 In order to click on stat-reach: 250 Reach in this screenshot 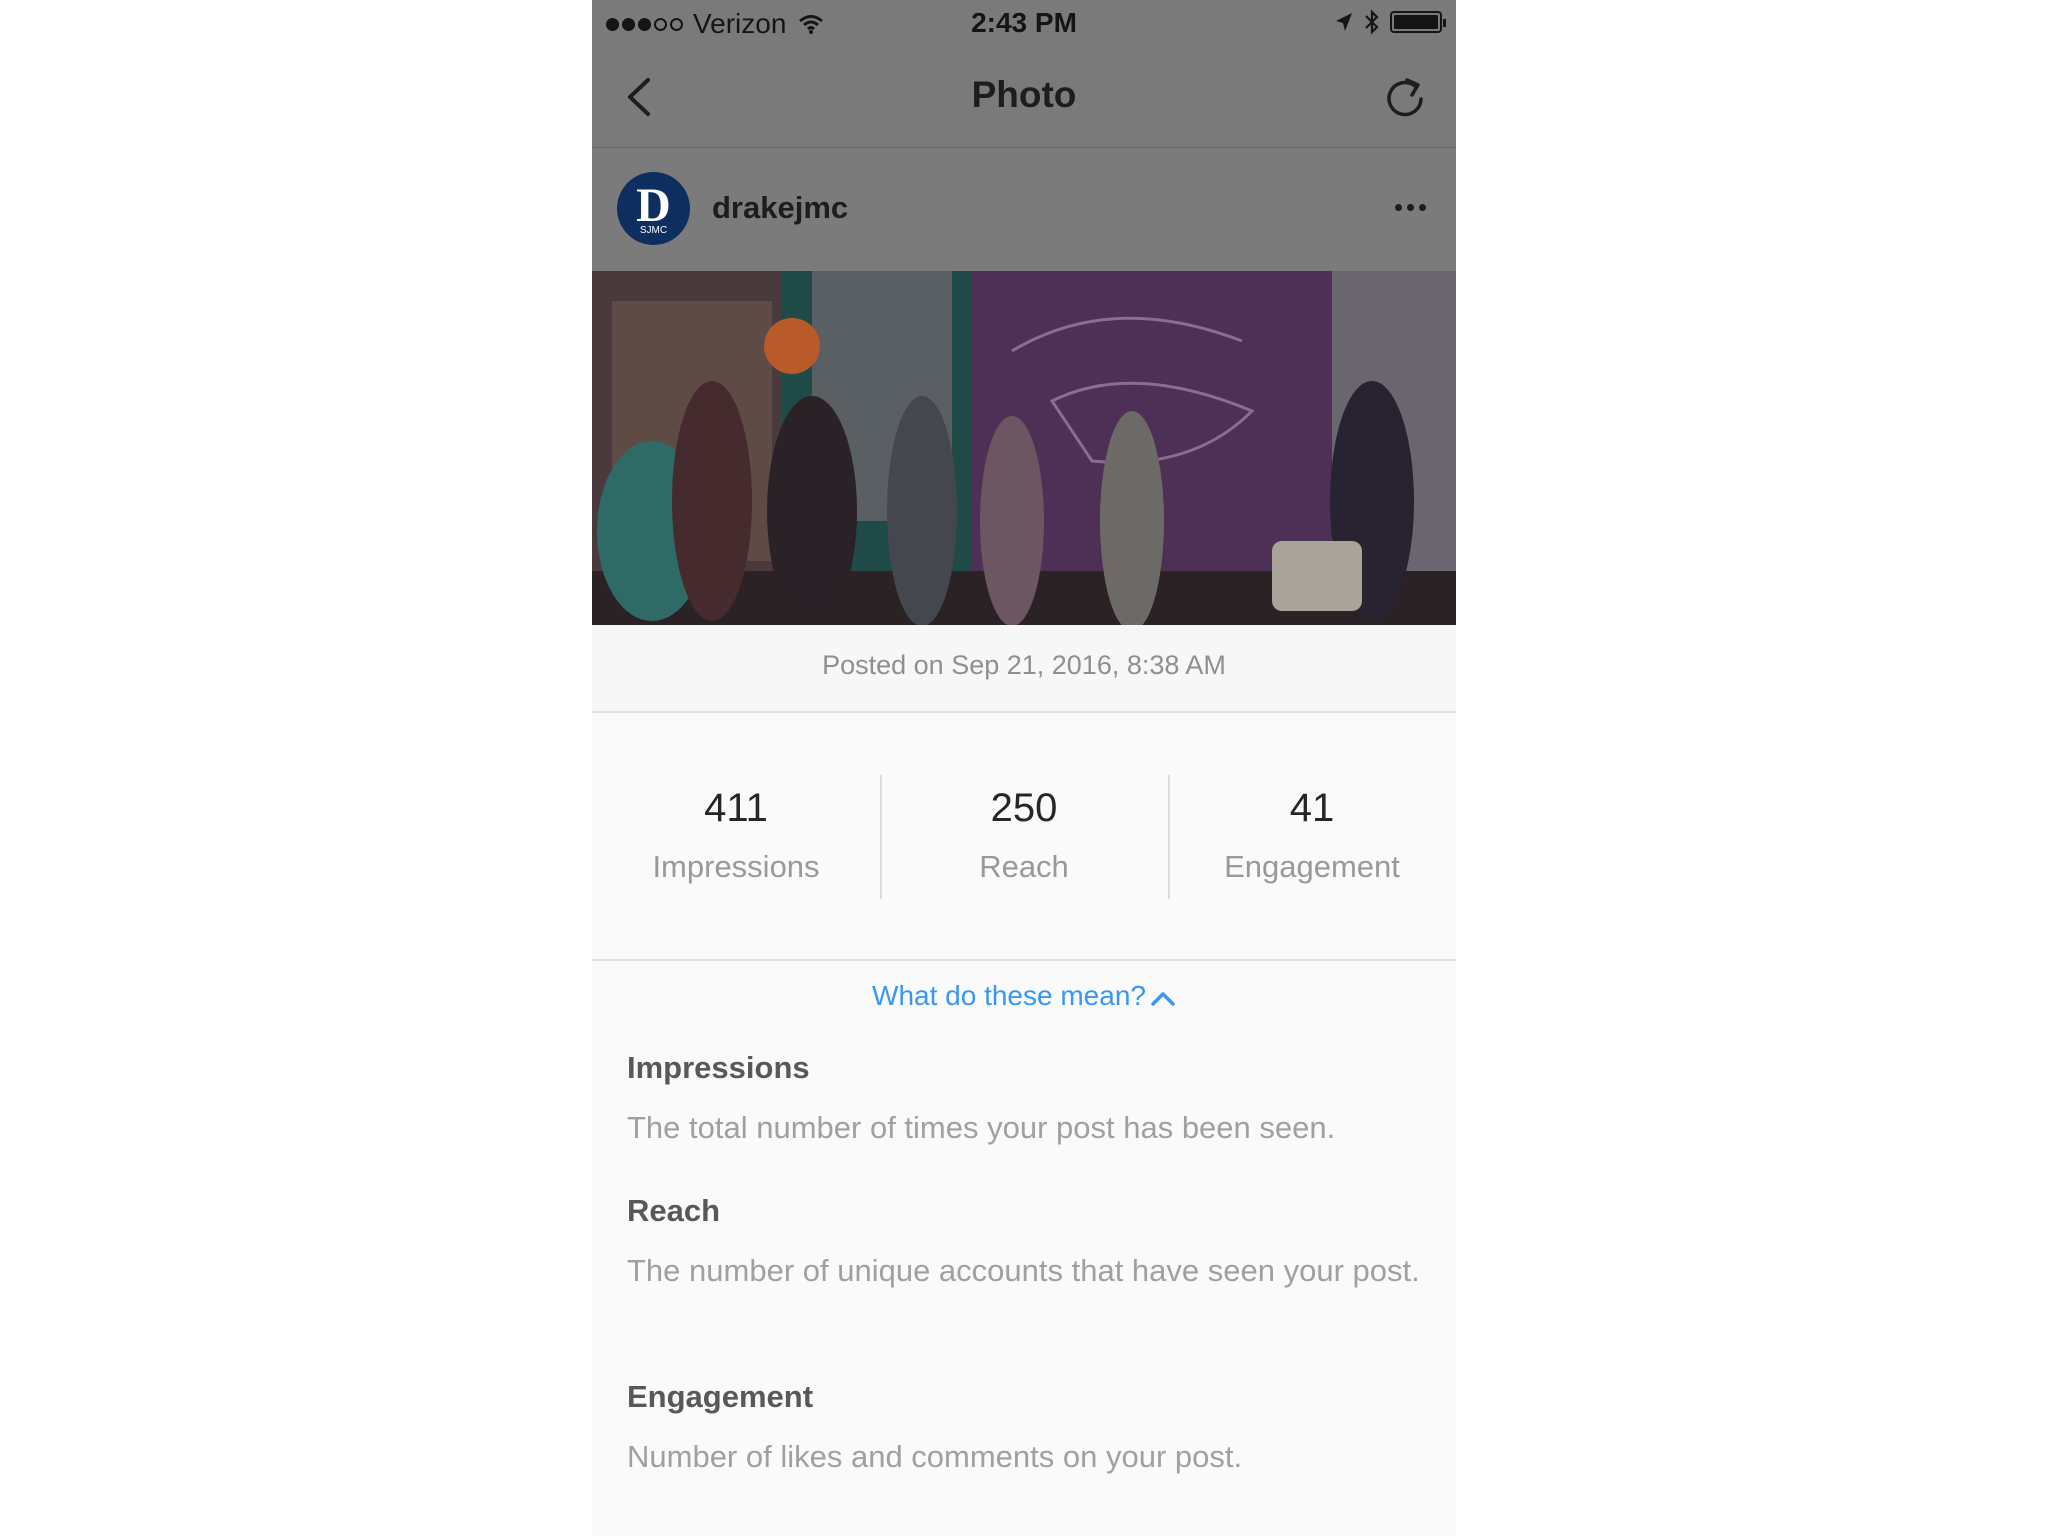, I will do `click(1024, 836)`.